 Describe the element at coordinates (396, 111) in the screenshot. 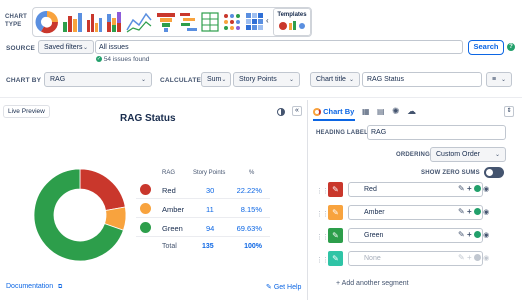

I see `settings-gear-icon: ✺` at that location.